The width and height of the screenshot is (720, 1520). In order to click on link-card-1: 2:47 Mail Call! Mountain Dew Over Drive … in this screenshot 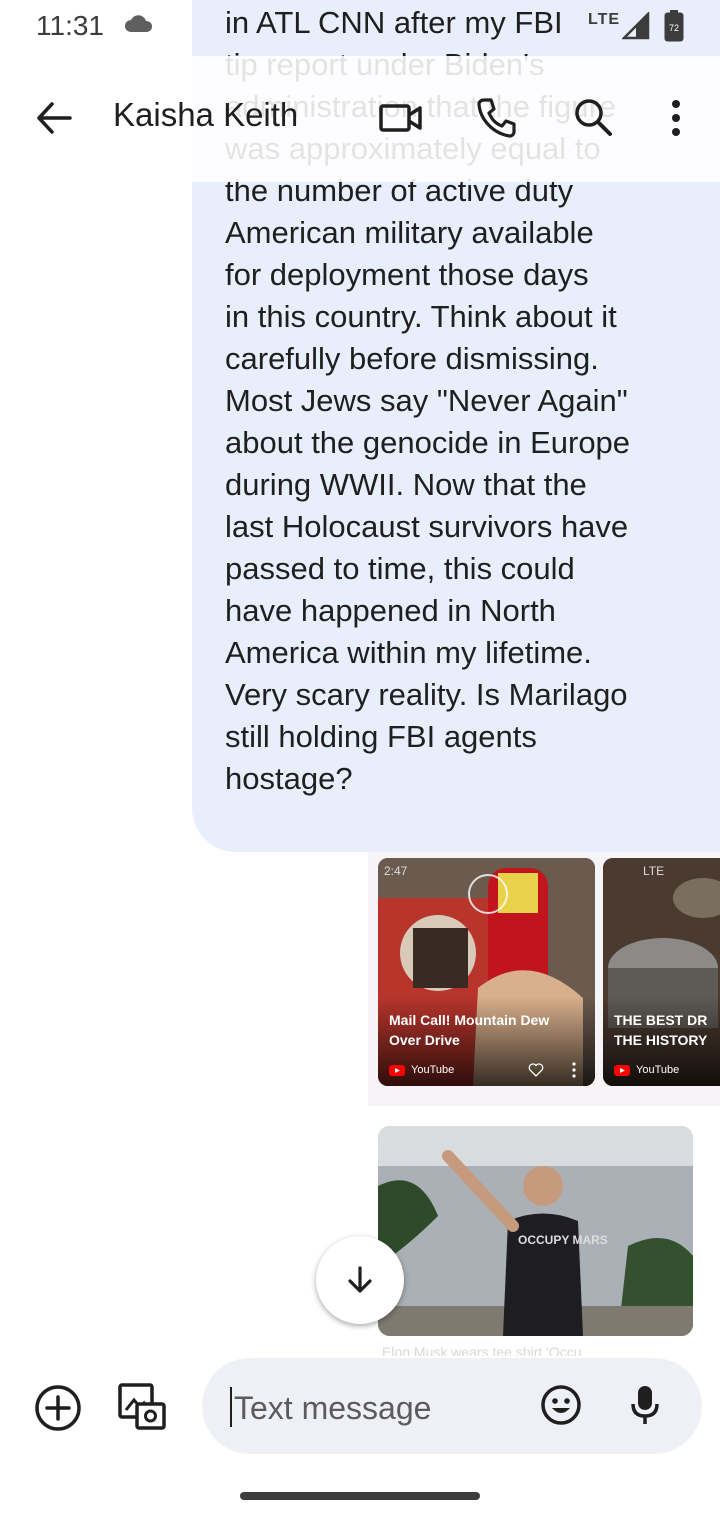, I will do `click(486, 972)`.